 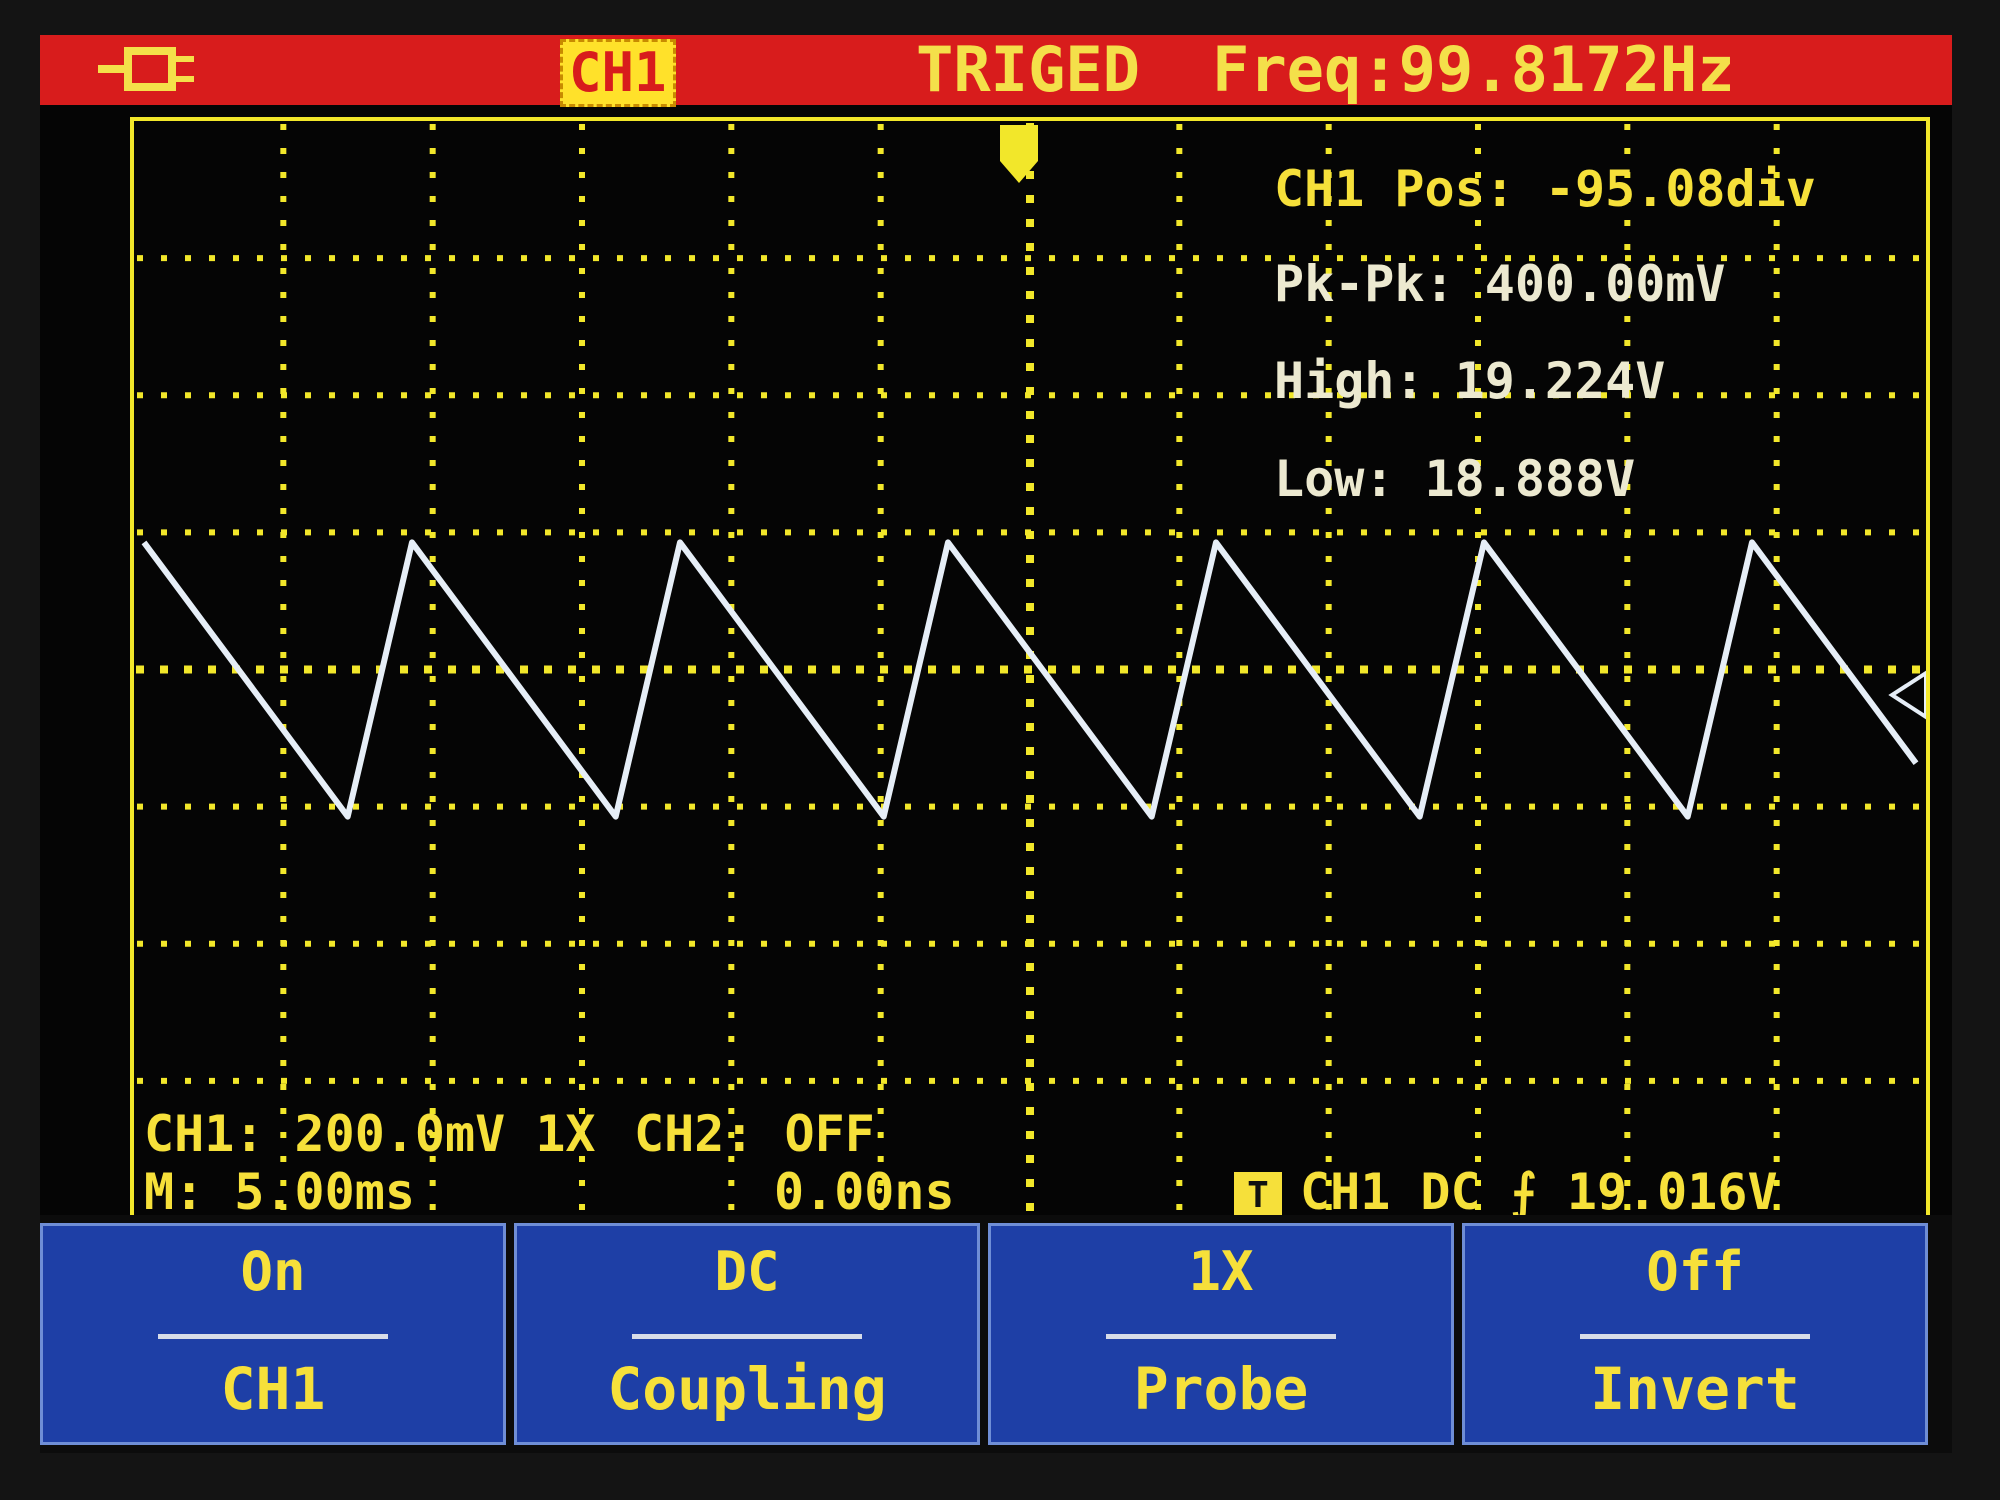 I want to click on softkey-invert: Off Invert, so click(x=1695, y=1334).